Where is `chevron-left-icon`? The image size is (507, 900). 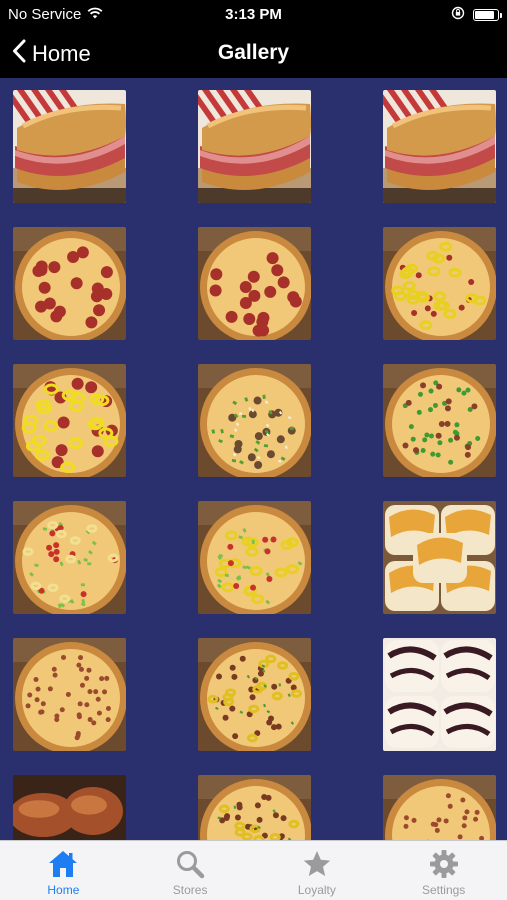 chevron-left-icon is located at coordinates (19, 53).